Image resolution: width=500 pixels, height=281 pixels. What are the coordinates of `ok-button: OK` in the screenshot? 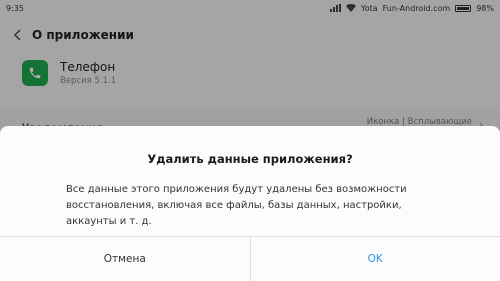 It's located at (375, 259).